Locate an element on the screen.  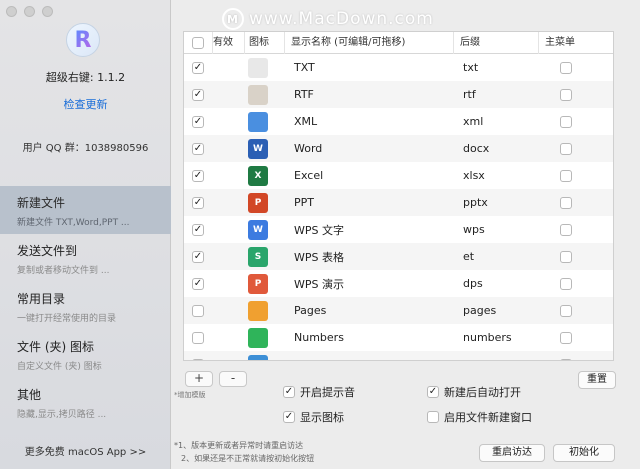
watermark-text: www.MacDown.com is located at coordinates (341, 19).